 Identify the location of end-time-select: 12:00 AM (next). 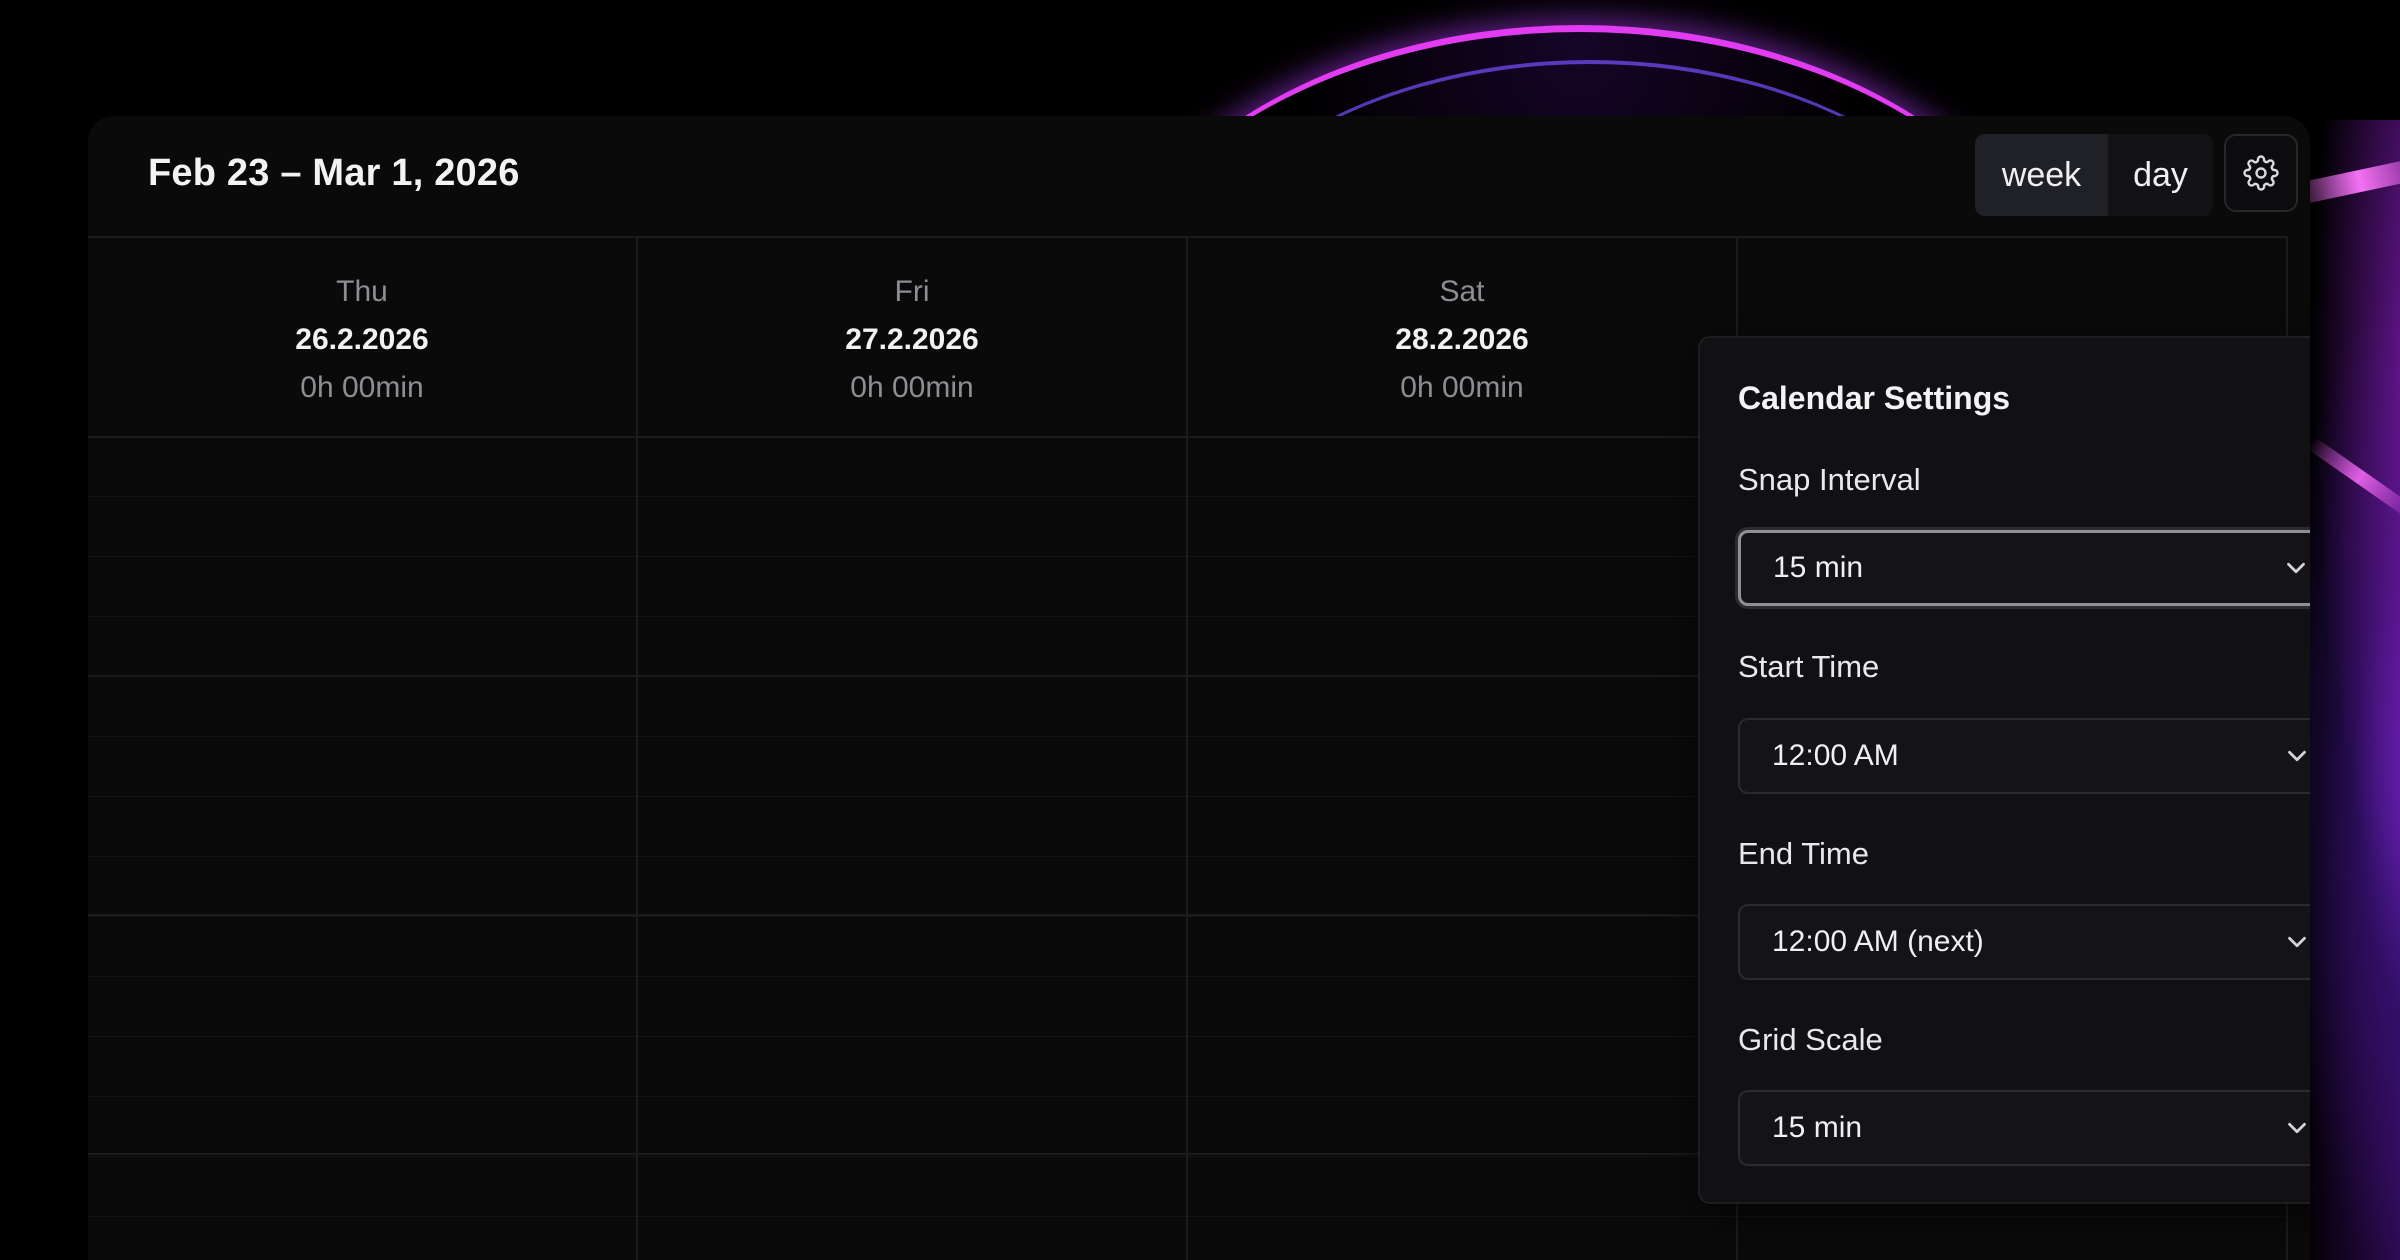
(2024, 942).